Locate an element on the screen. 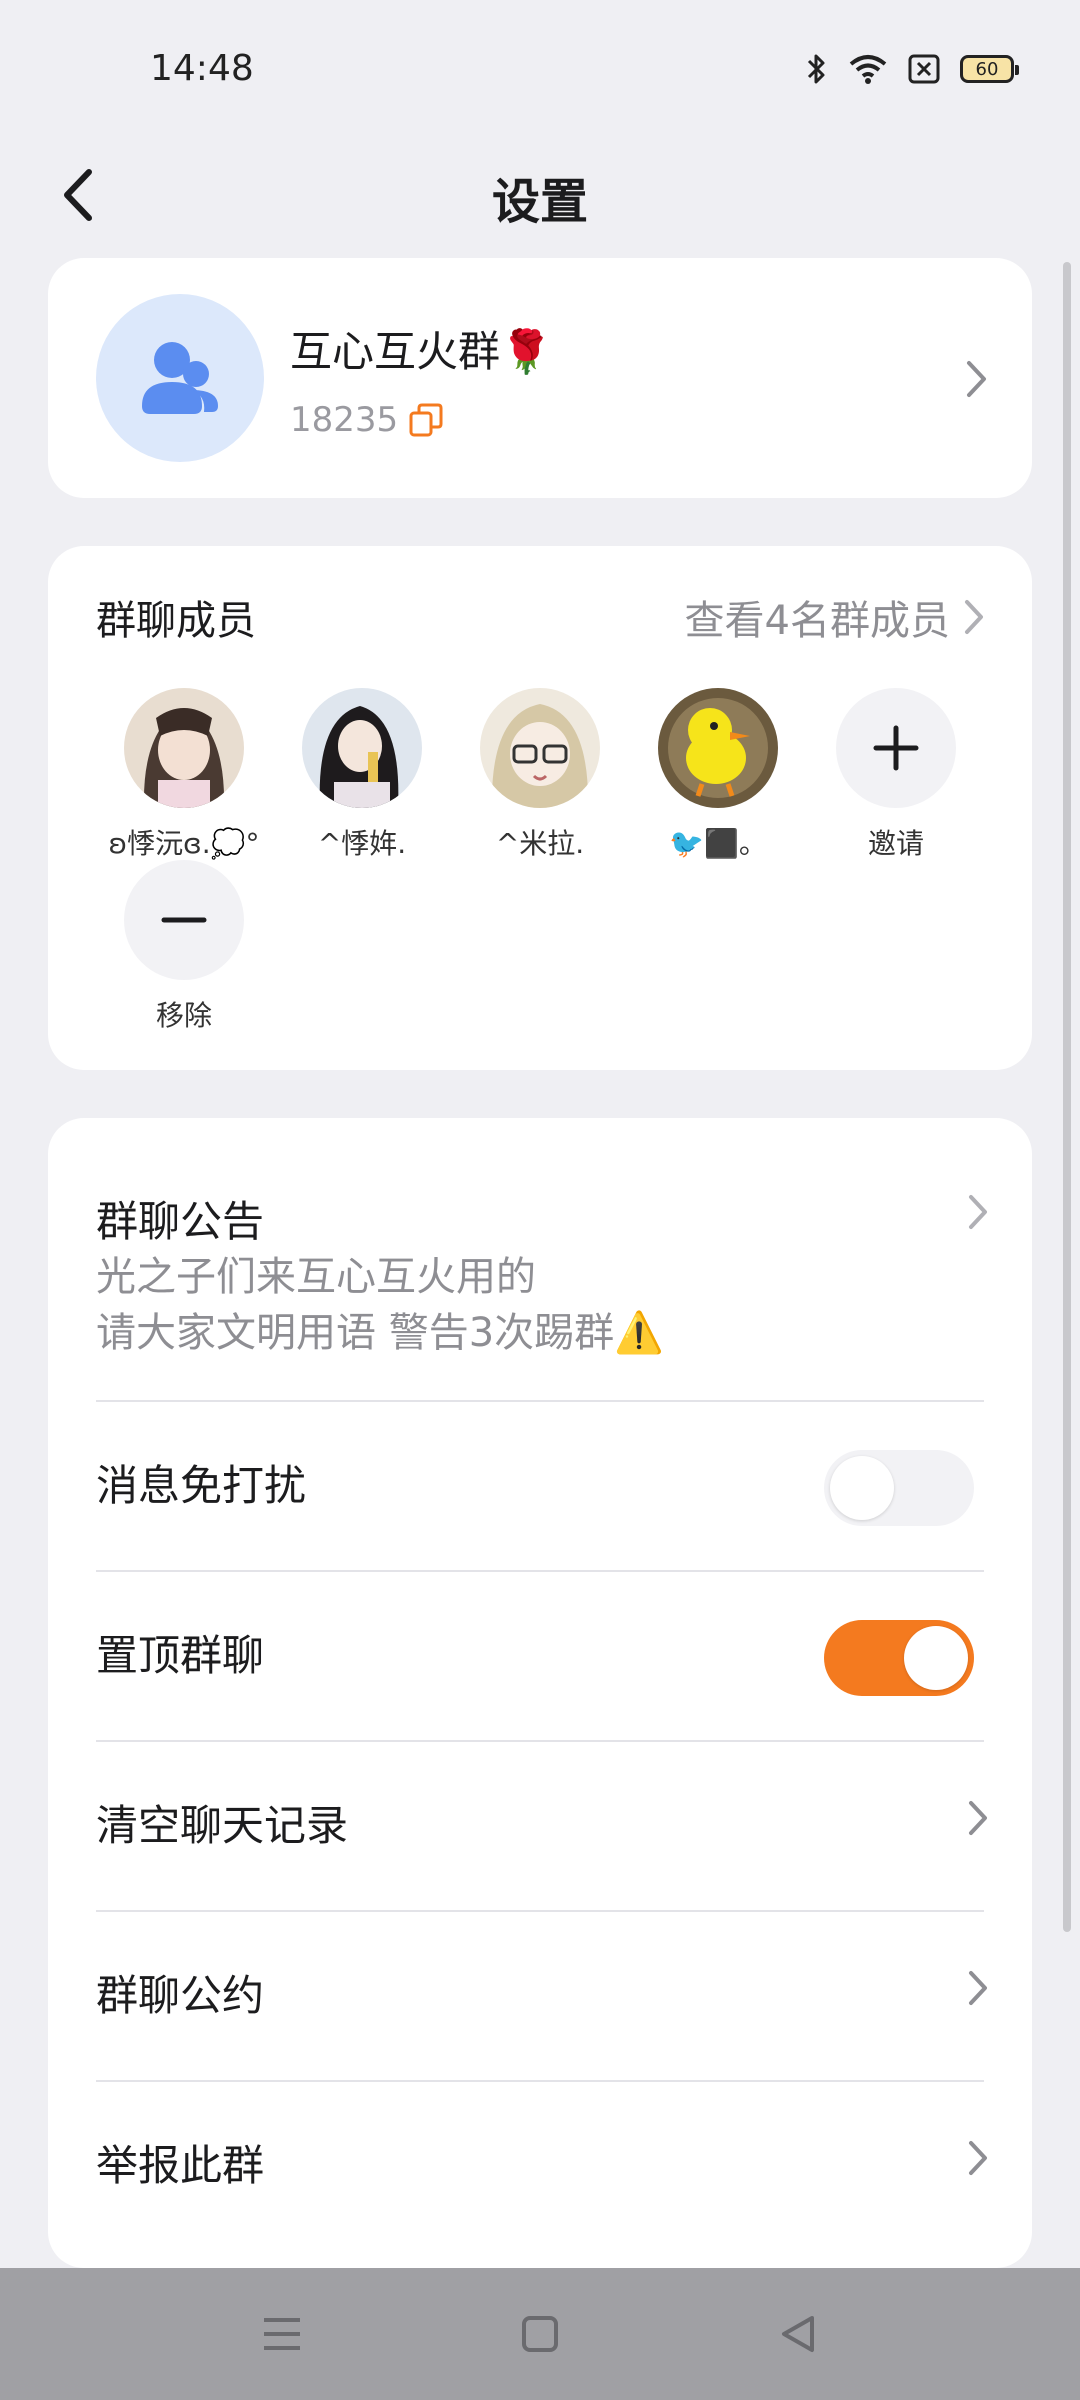 Image resolution: width=1080 pixels, height=2400 pixels. page-title: 设置 is located at coordinates (539, 202).